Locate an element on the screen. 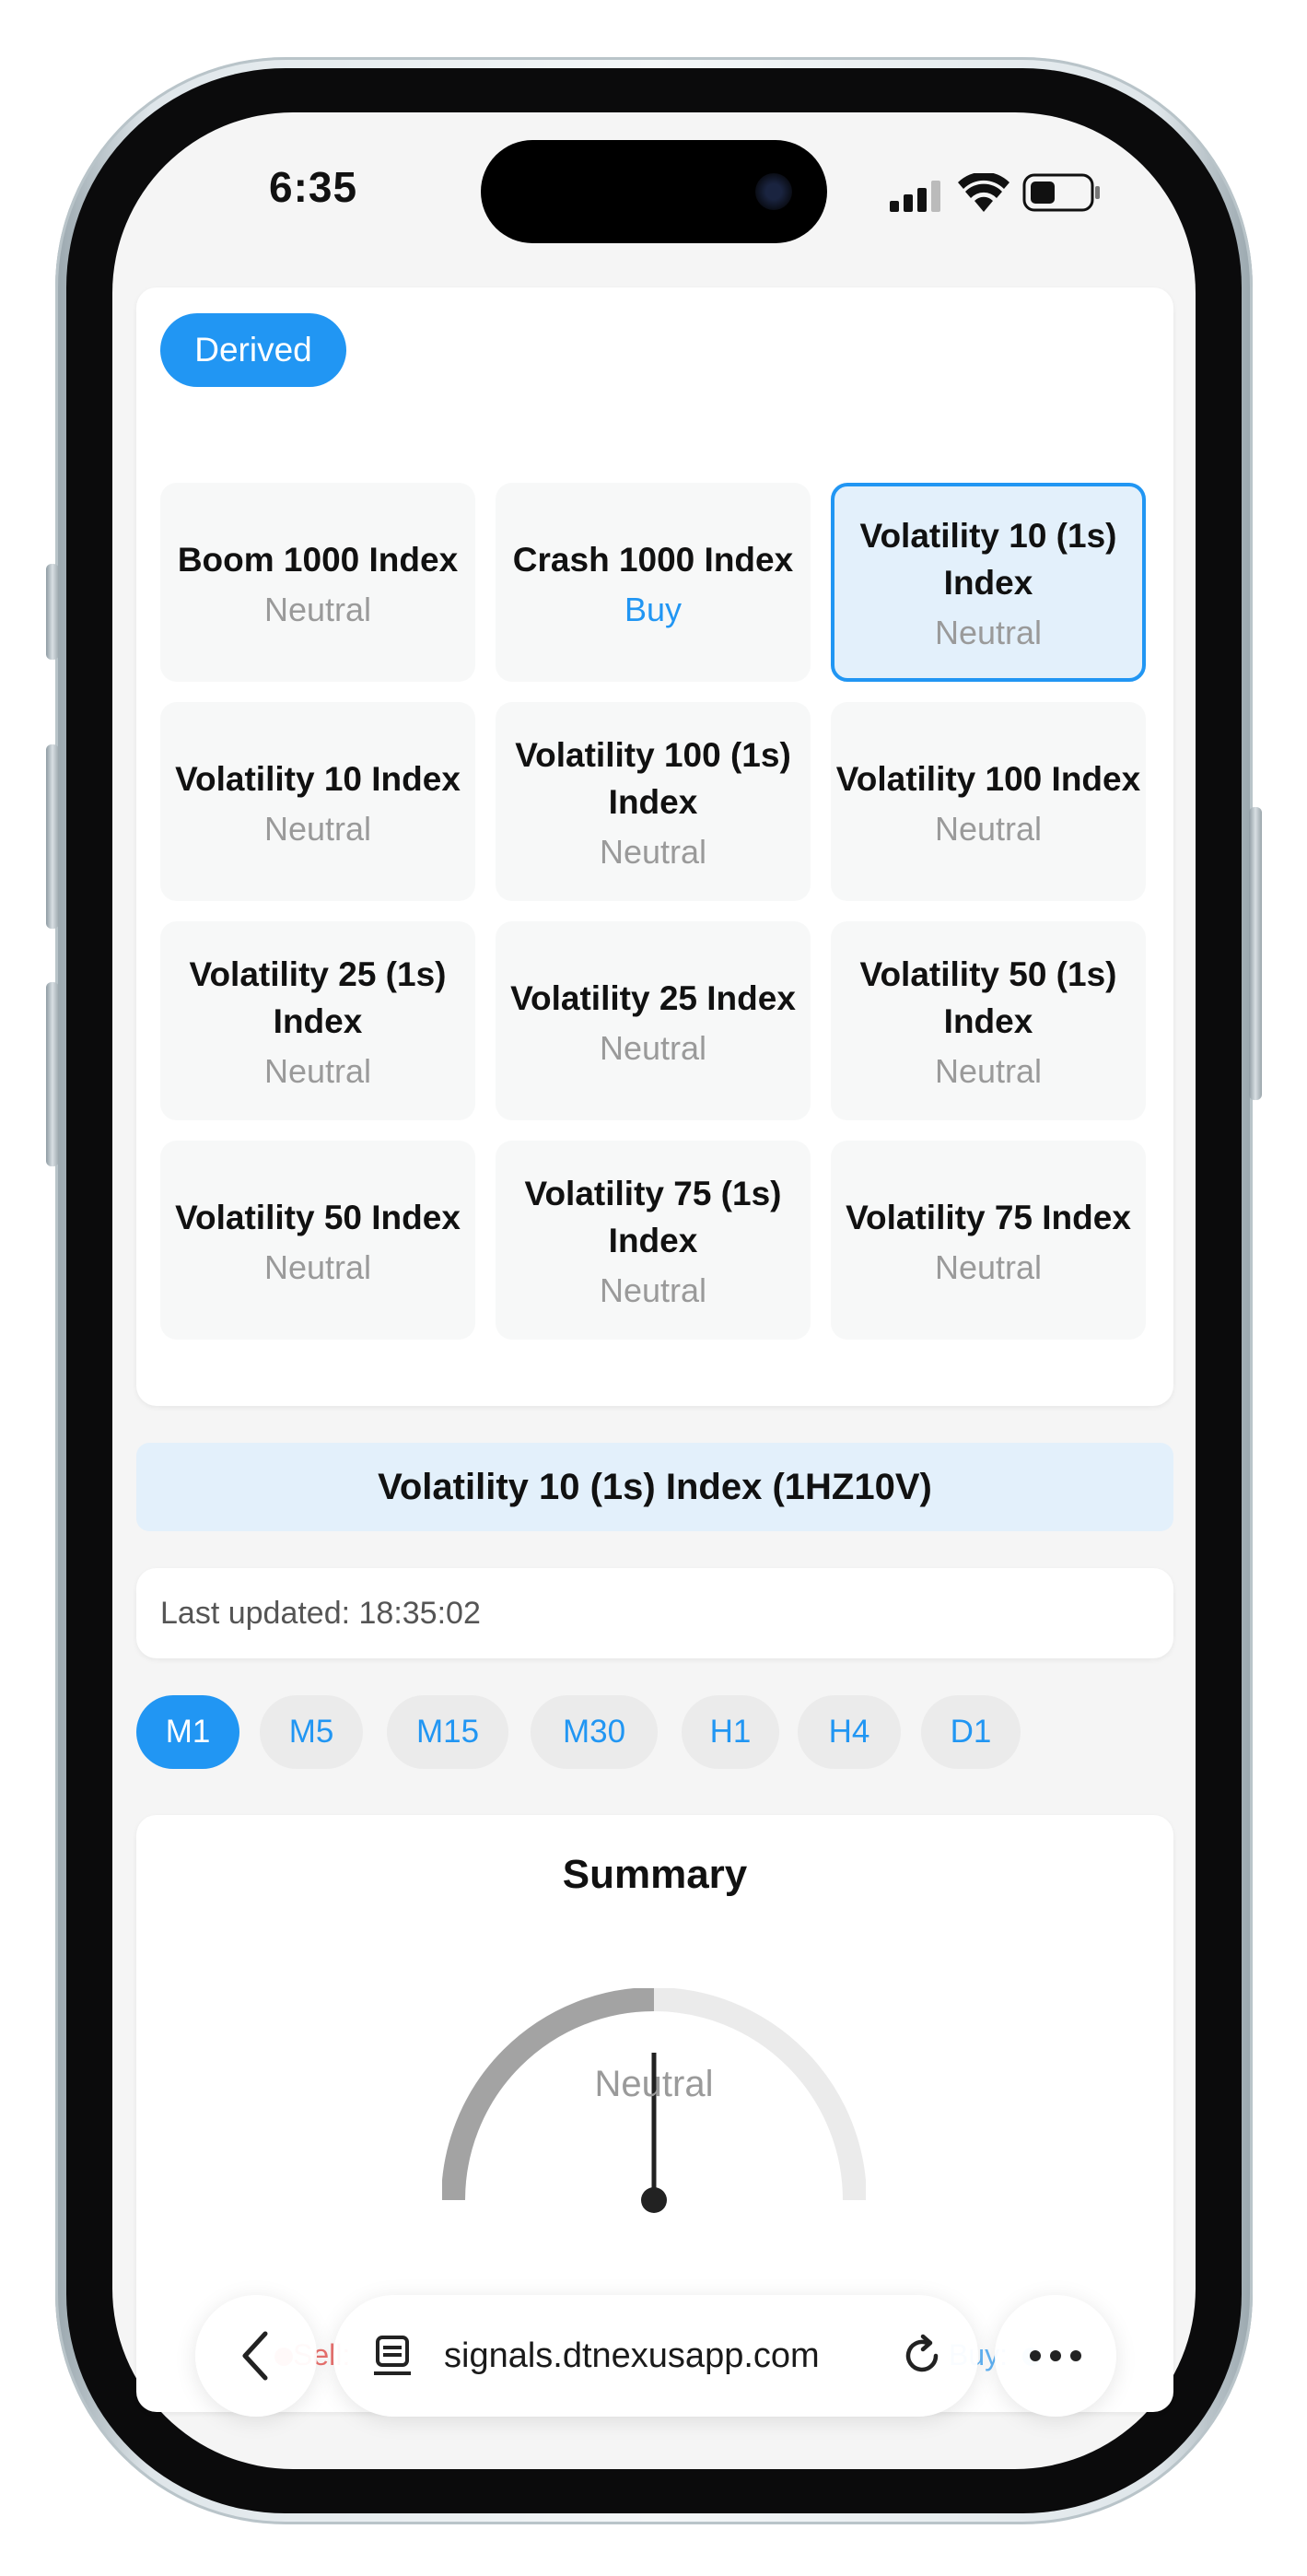  chevron-left-icon is located at coordinates (255, 2356).